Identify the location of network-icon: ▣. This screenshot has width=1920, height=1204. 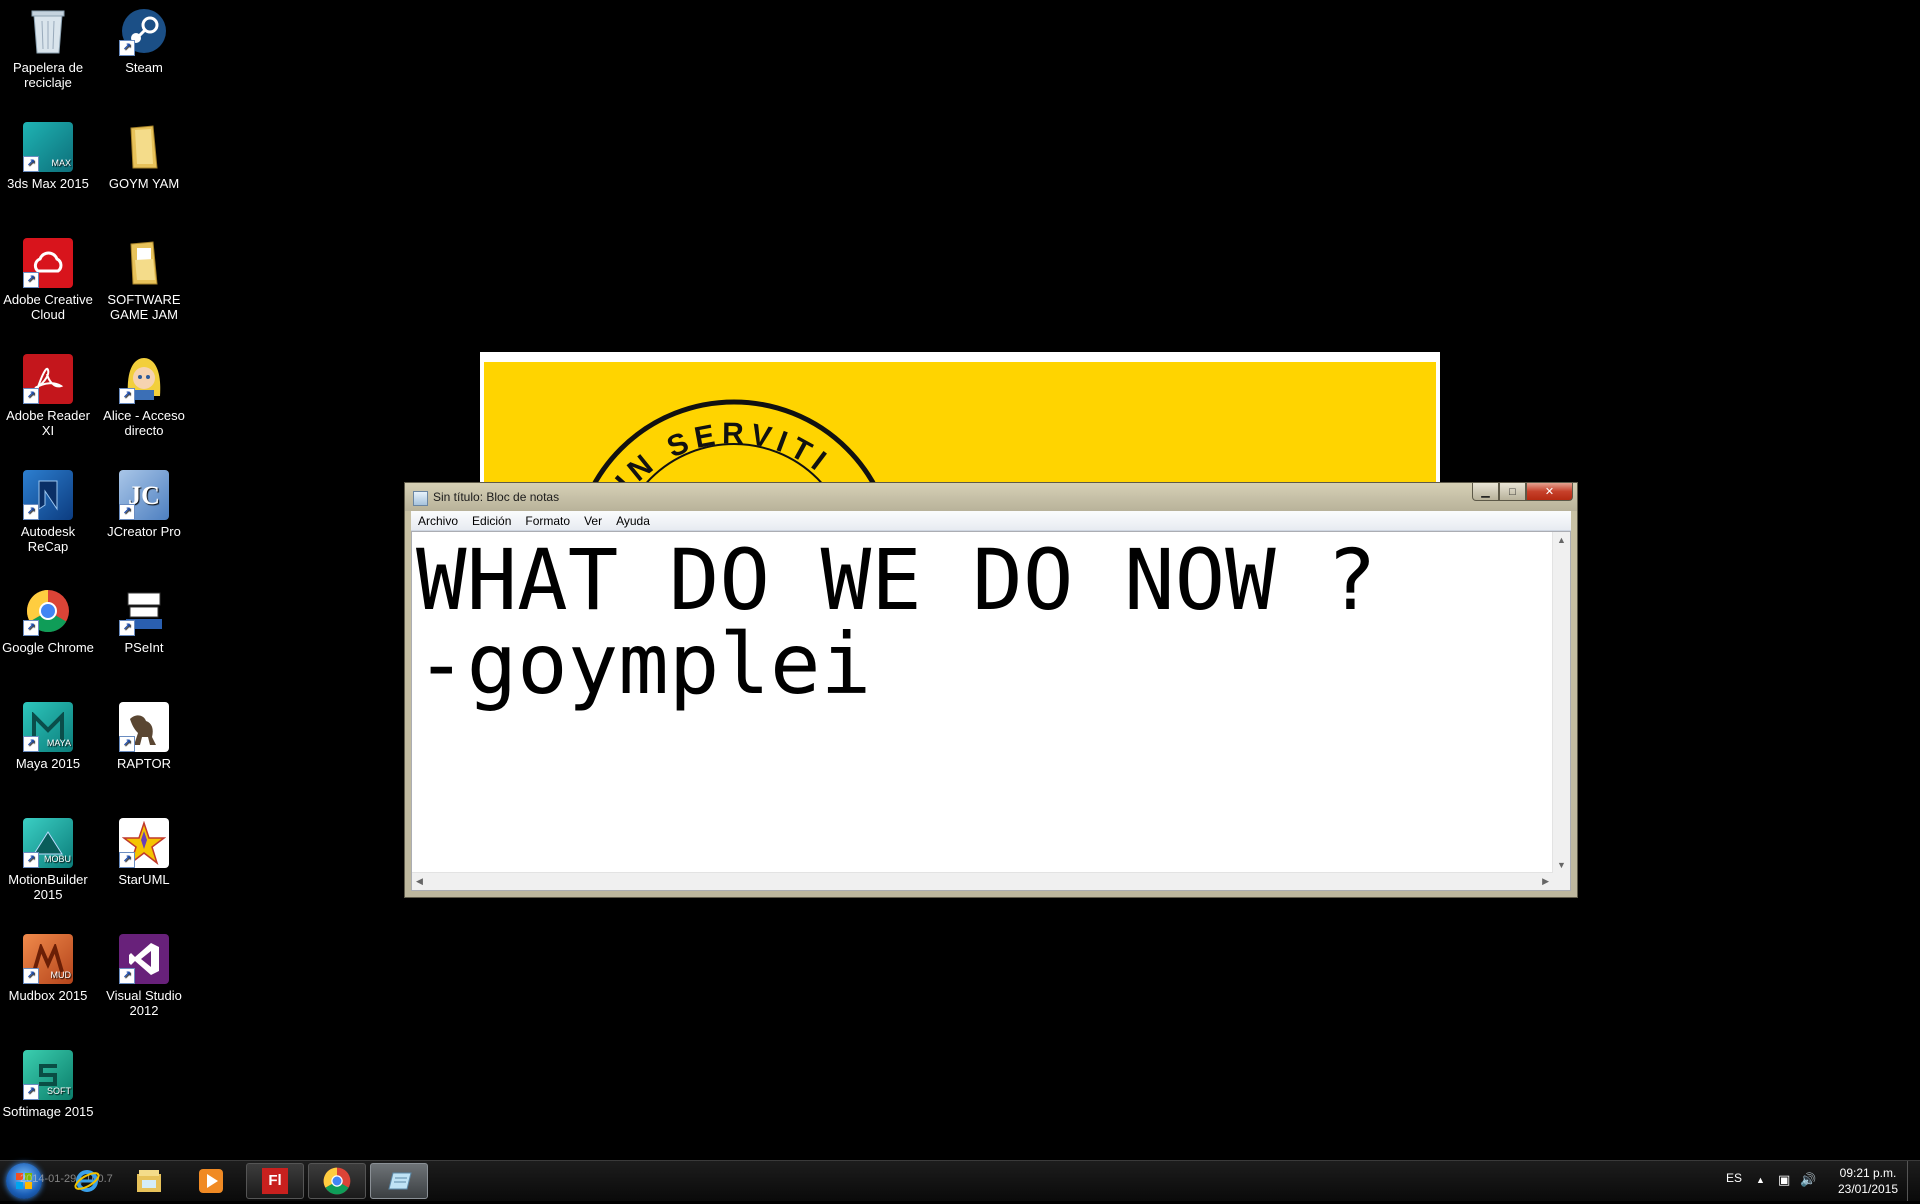
(1784, 1180).